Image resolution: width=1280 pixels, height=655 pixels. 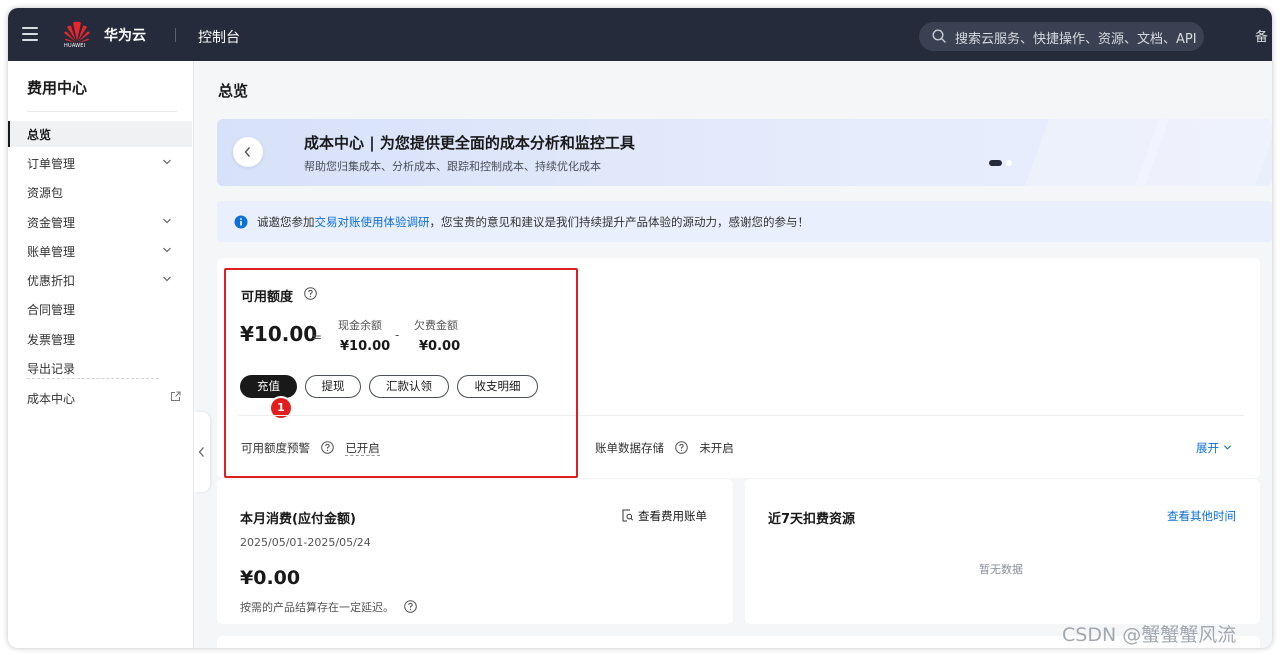 I want to click on view-bill-link: 查看费用账单, so click(x=664, y=516).